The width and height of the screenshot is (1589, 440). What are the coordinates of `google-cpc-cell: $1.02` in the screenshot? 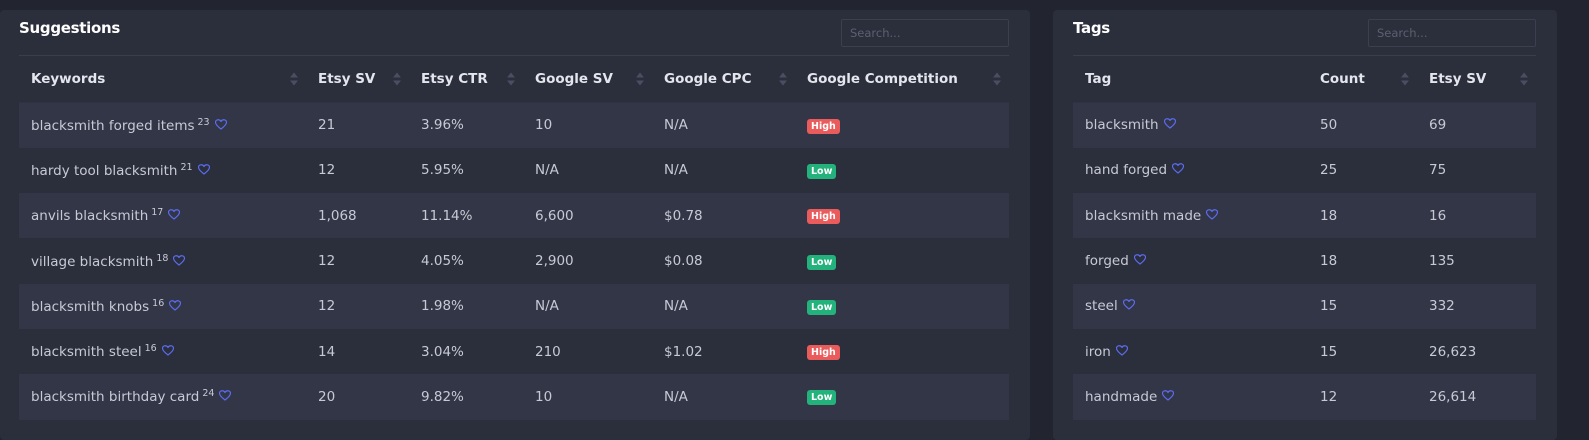 It's located at (683, 351).